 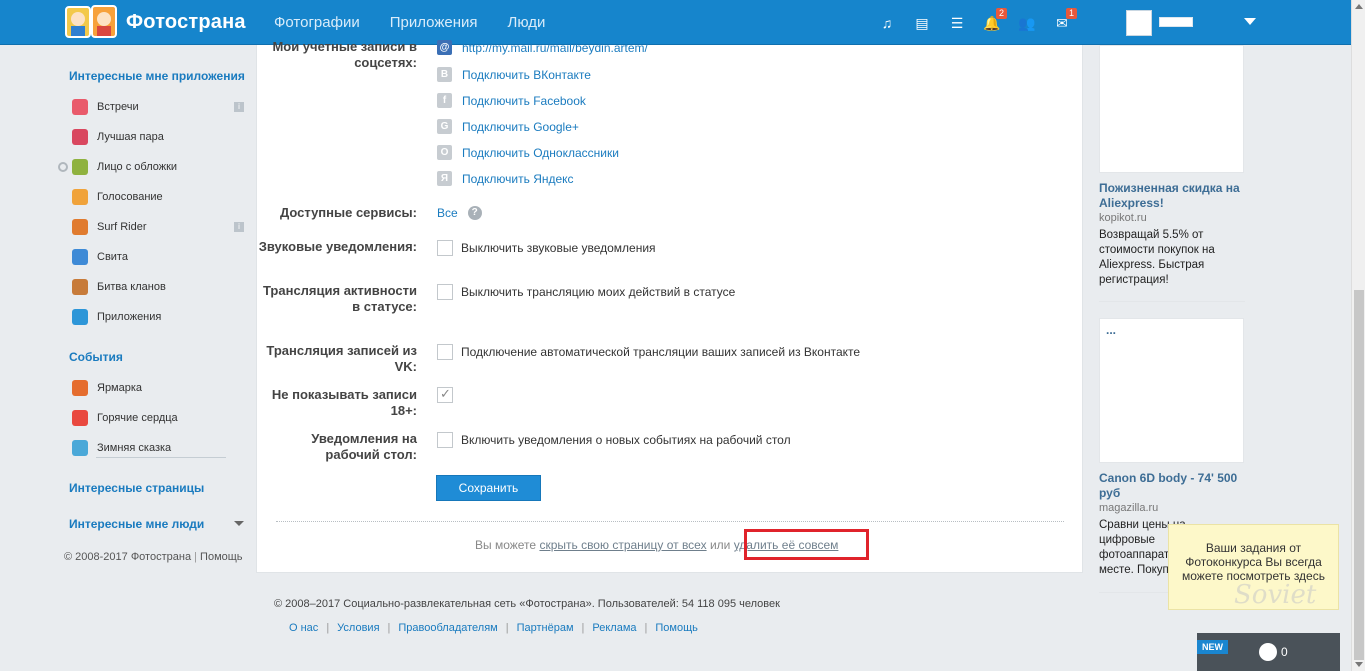 I want to click on sidebar-help-link: Помощь, so click(x=221, y=557).